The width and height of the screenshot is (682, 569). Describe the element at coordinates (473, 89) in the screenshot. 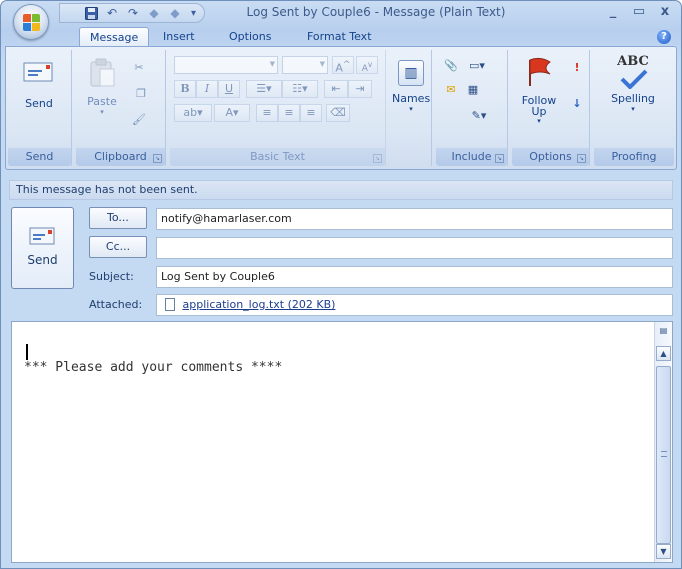

I see `calendar-icon: ▦` at that location.